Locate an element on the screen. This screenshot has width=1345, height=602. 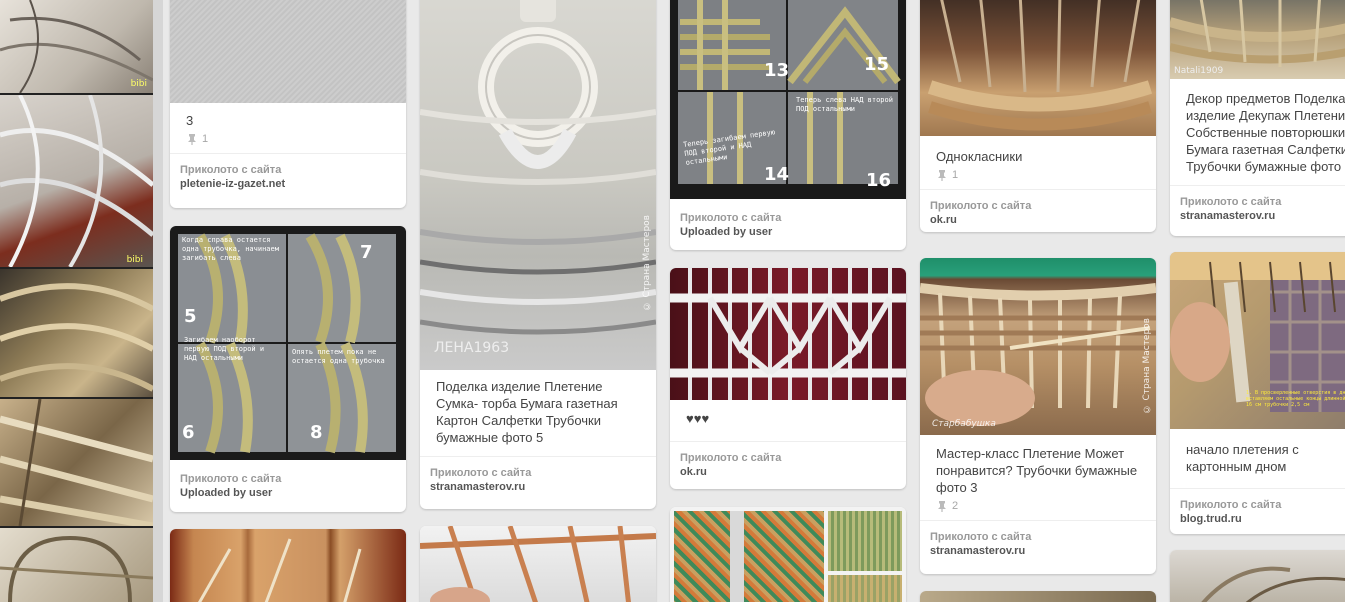
pin-card: ♥♥♥ Приколото с сайта ok.ru is located at coordinates (788, 378).